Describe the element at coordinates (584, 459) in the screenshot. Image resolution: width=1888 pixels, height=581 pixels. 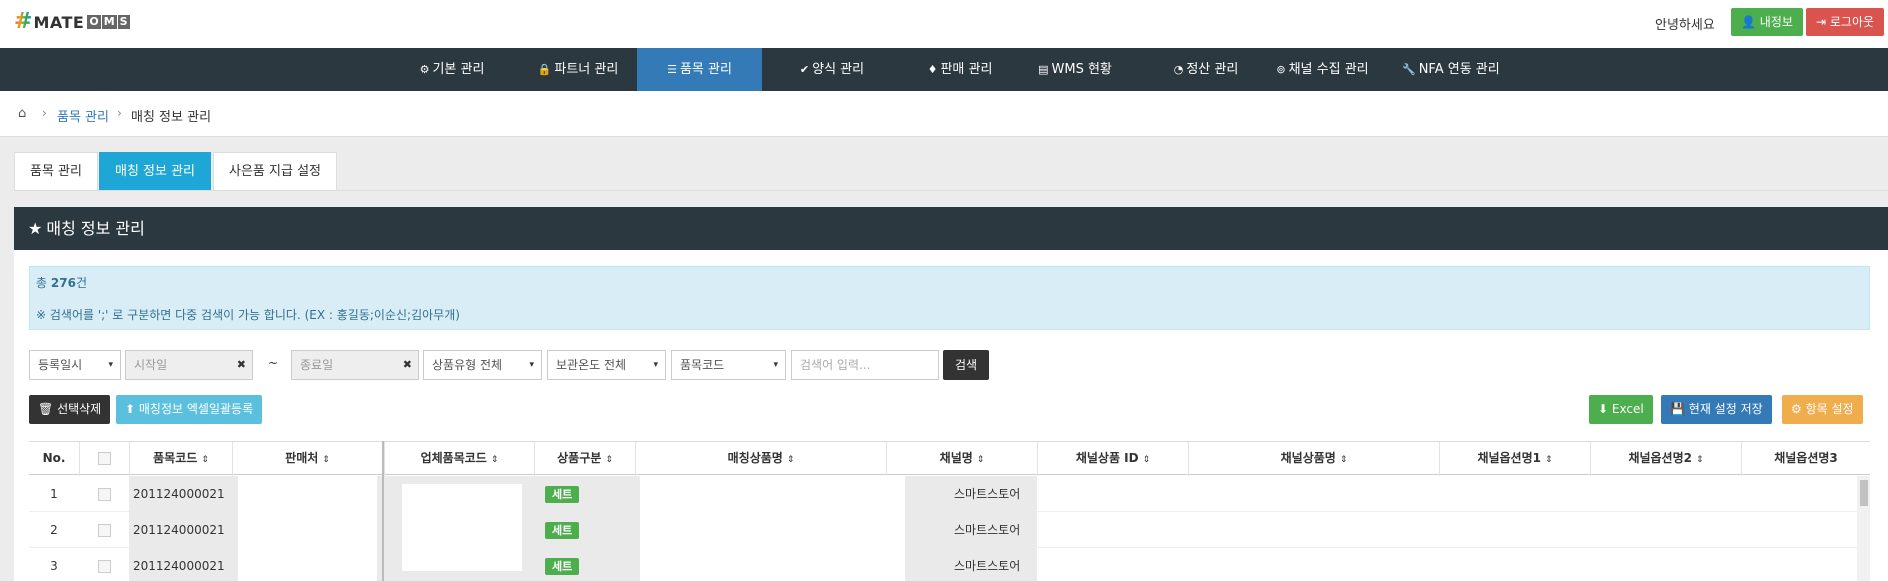
I see `col-product-type: 상품구분 ⇕` at that location.